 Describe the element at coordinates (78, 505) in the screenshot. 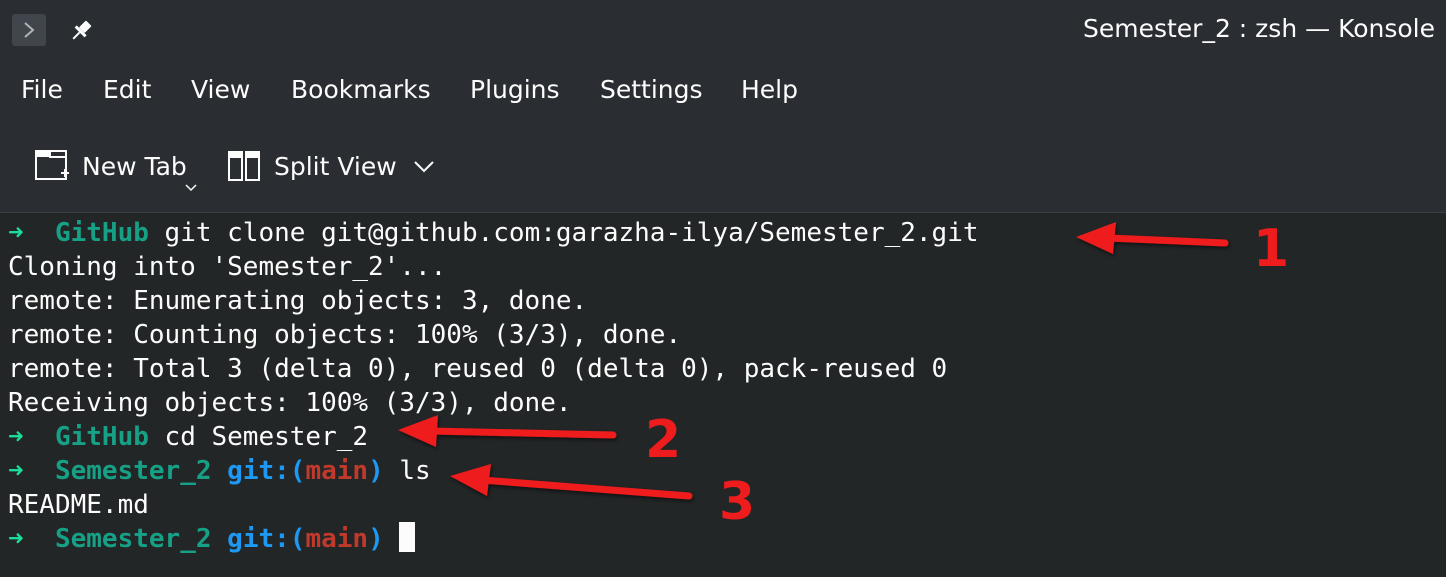

I see `terminal-output: README.md` at that location.